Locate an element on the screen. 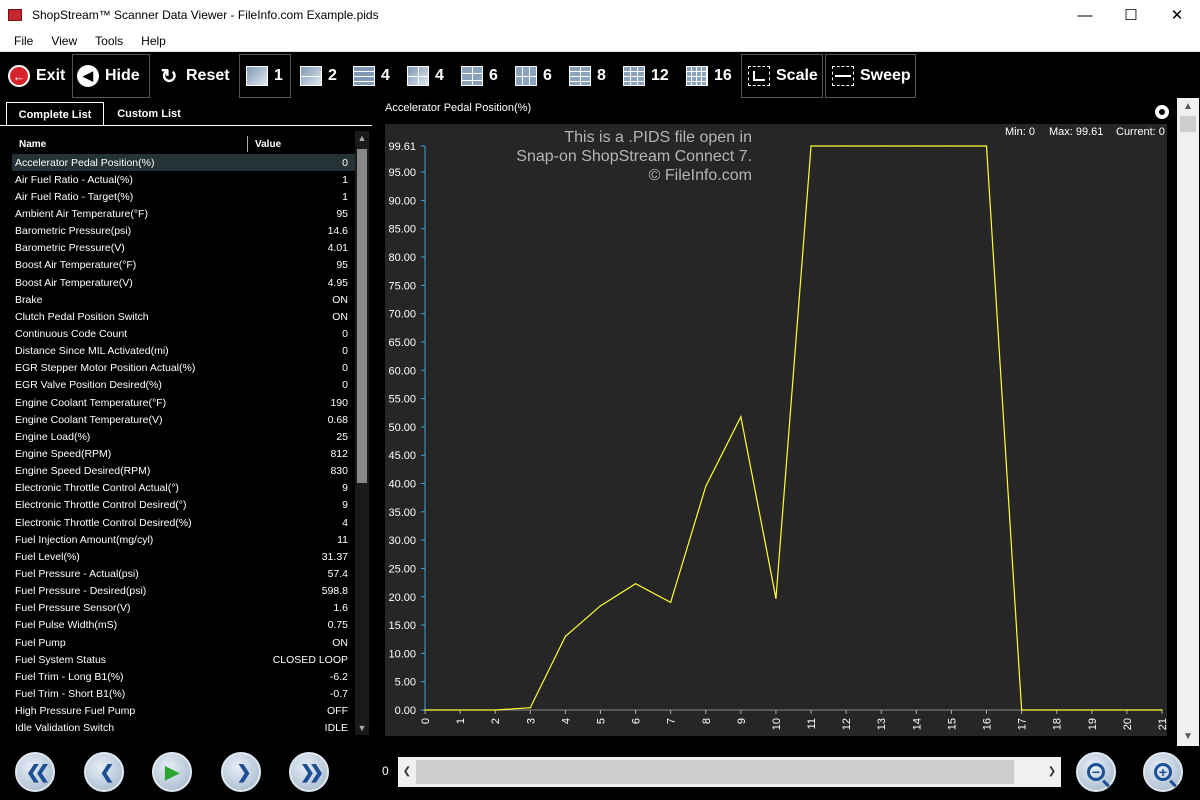 Image resolution: width=1200 pixels, height=800 pixels. zoom-out-button: − is located at coordinates (1096, 772).